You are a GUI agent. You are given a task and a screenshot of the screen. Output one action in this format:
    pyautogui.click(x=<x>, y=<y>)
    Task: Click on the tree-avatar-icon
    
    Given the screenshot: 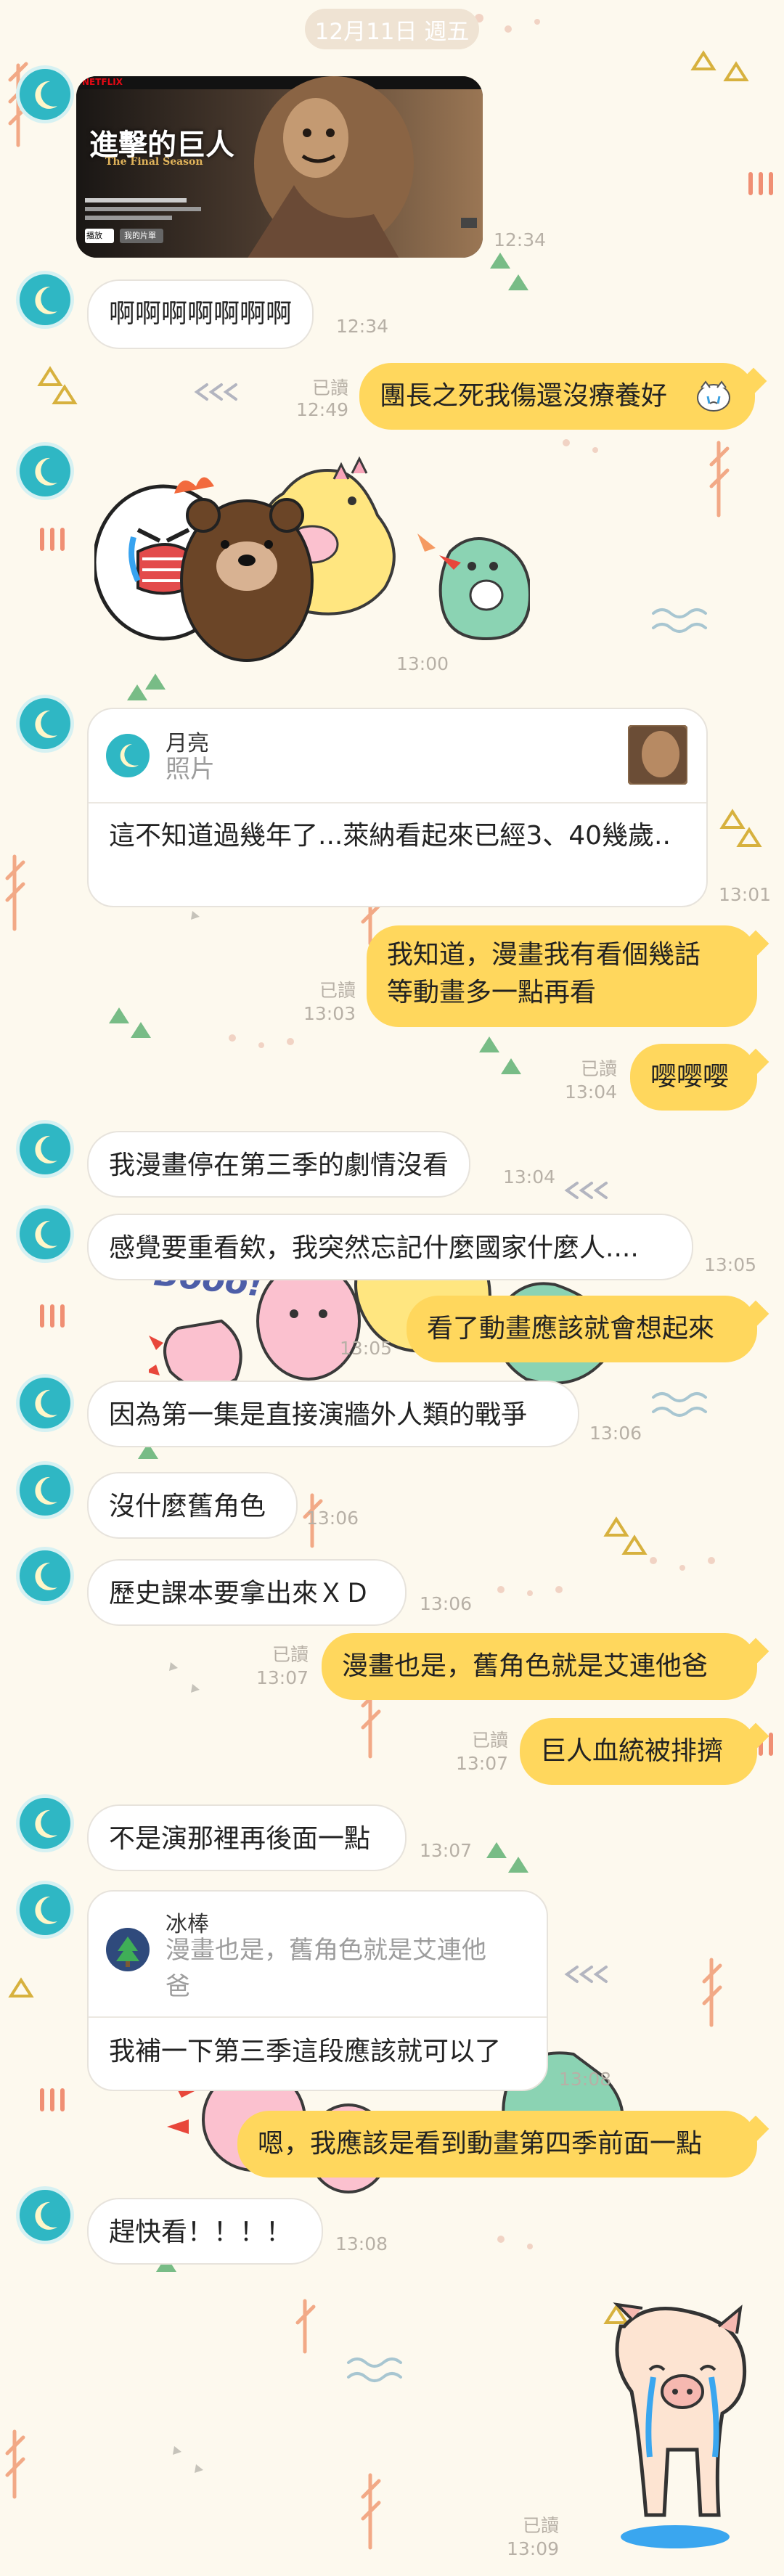 What is the action you would take?
    pyautogui.click(x=128, y=1949)
    